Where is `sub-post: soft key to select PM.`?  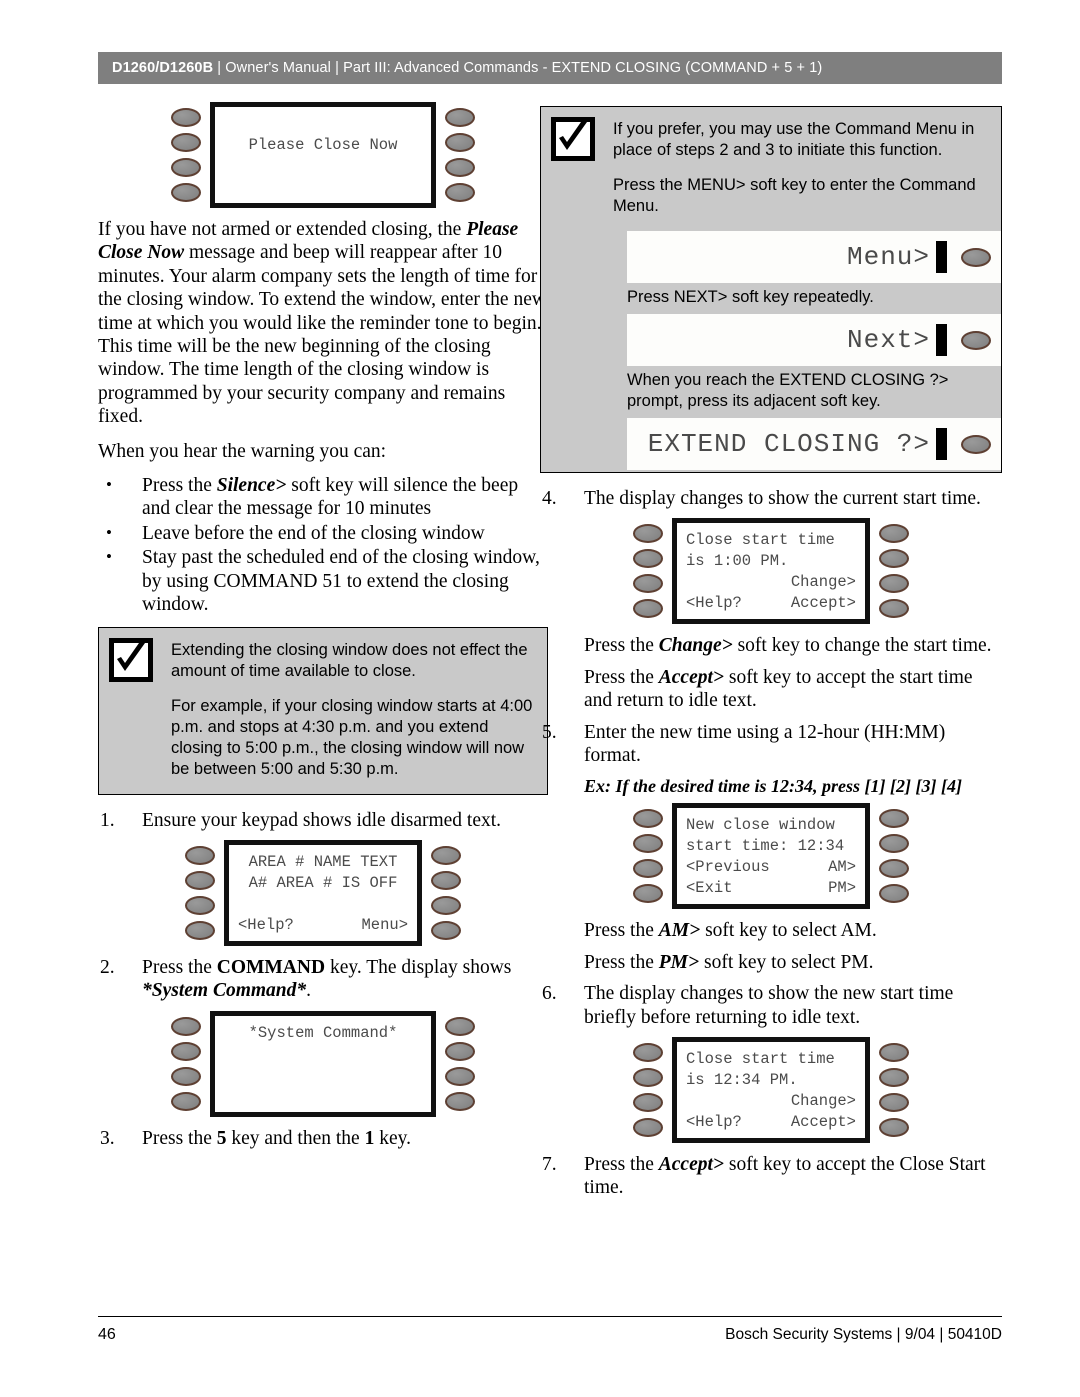 sub-post: soft key to select PM. is located at coordinates (786, 962).